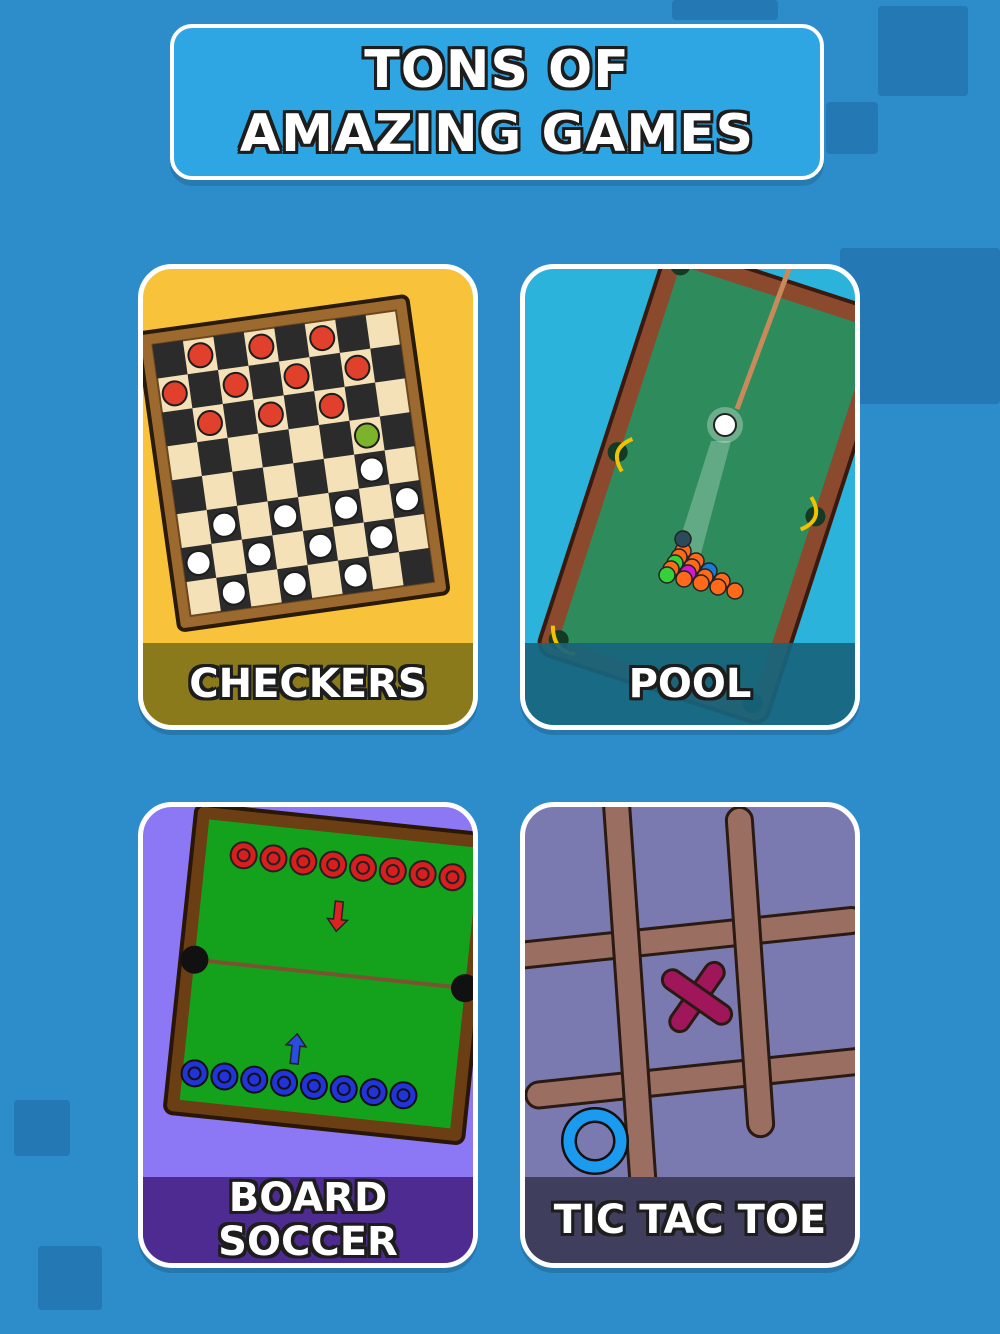  What do you see at coordinates (497, 102) in the screenshot?
I see `header-banner: TONS OF AMAZING GAMES` at bounding box center [497, 102].